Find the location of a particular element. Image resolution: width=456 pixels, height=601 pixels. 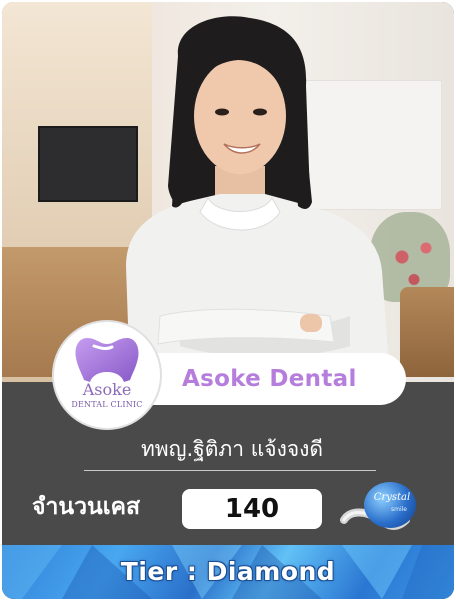

case-count-label: จำนวนเคส is located at coordinates (86, 507).